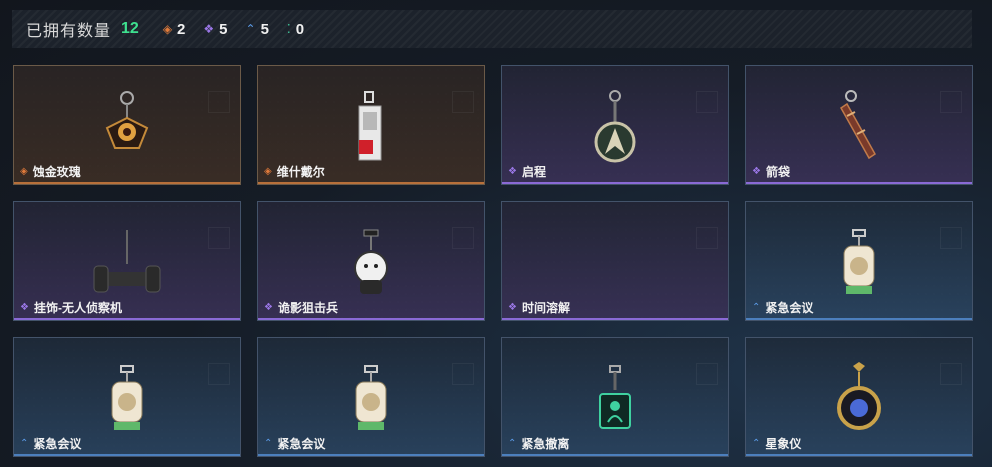  What do you see at coordinates (777, 171) in the screenshot?
I see `charm-name: 箭袋` at bounding box center [777, 171].